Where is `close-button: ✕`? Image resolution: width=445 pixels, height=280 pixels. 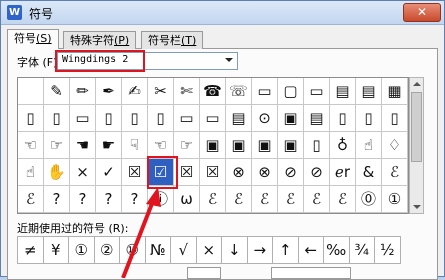 close-button: ✕ is located at coordinates (422, 12).